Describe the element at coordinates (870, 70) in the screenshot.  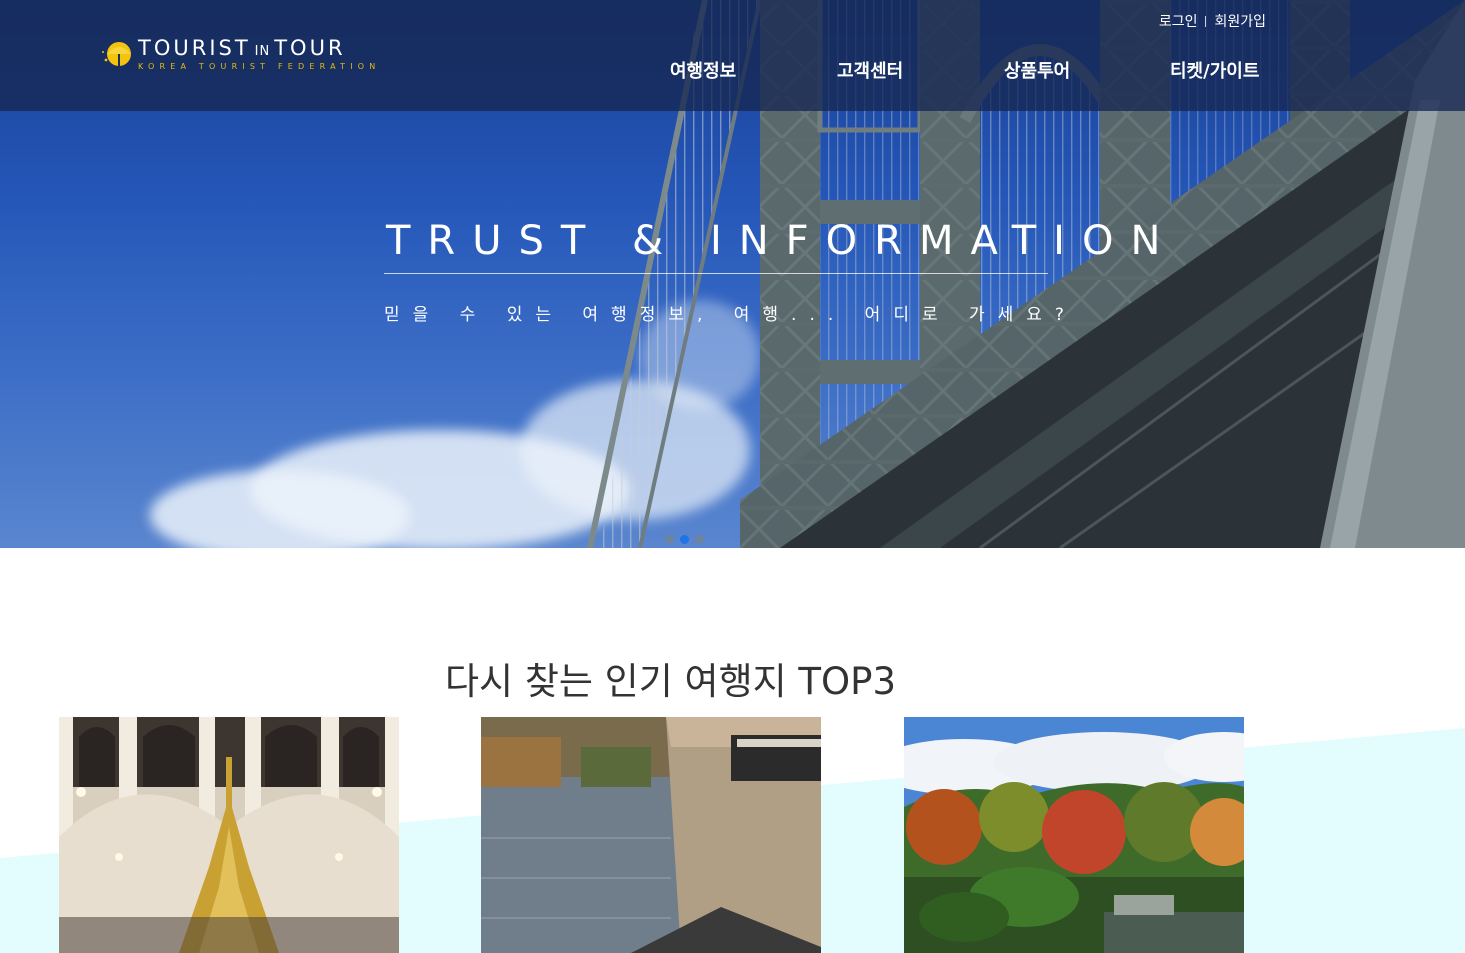
I see `nav-item-customer-center: 고객센터` at that location.